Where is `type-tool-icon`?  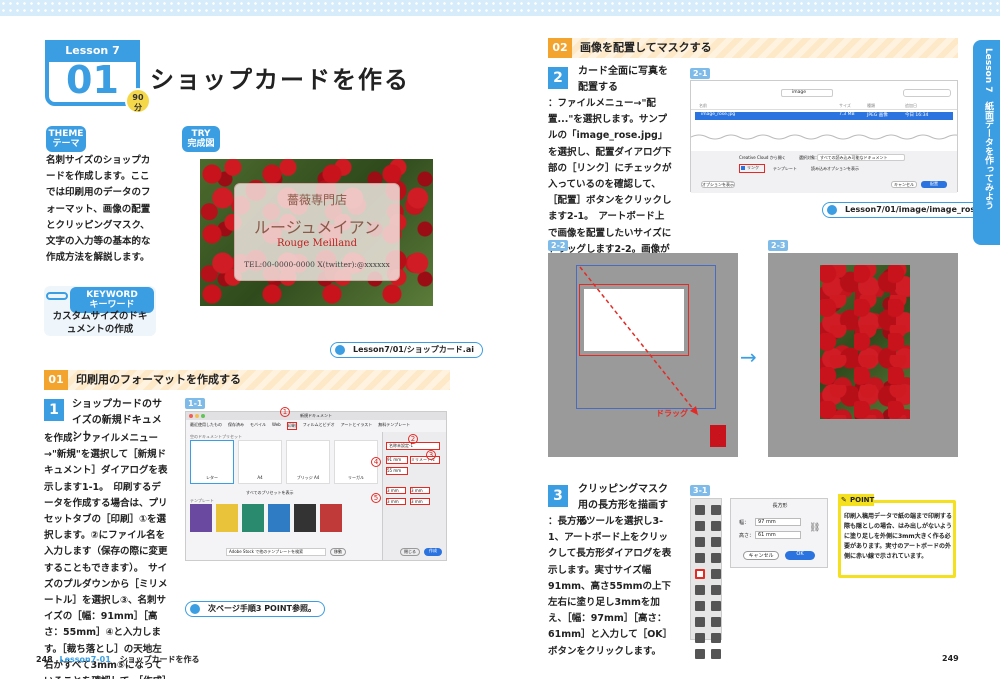
type-tool-icon is located at coordinates (700, 558).